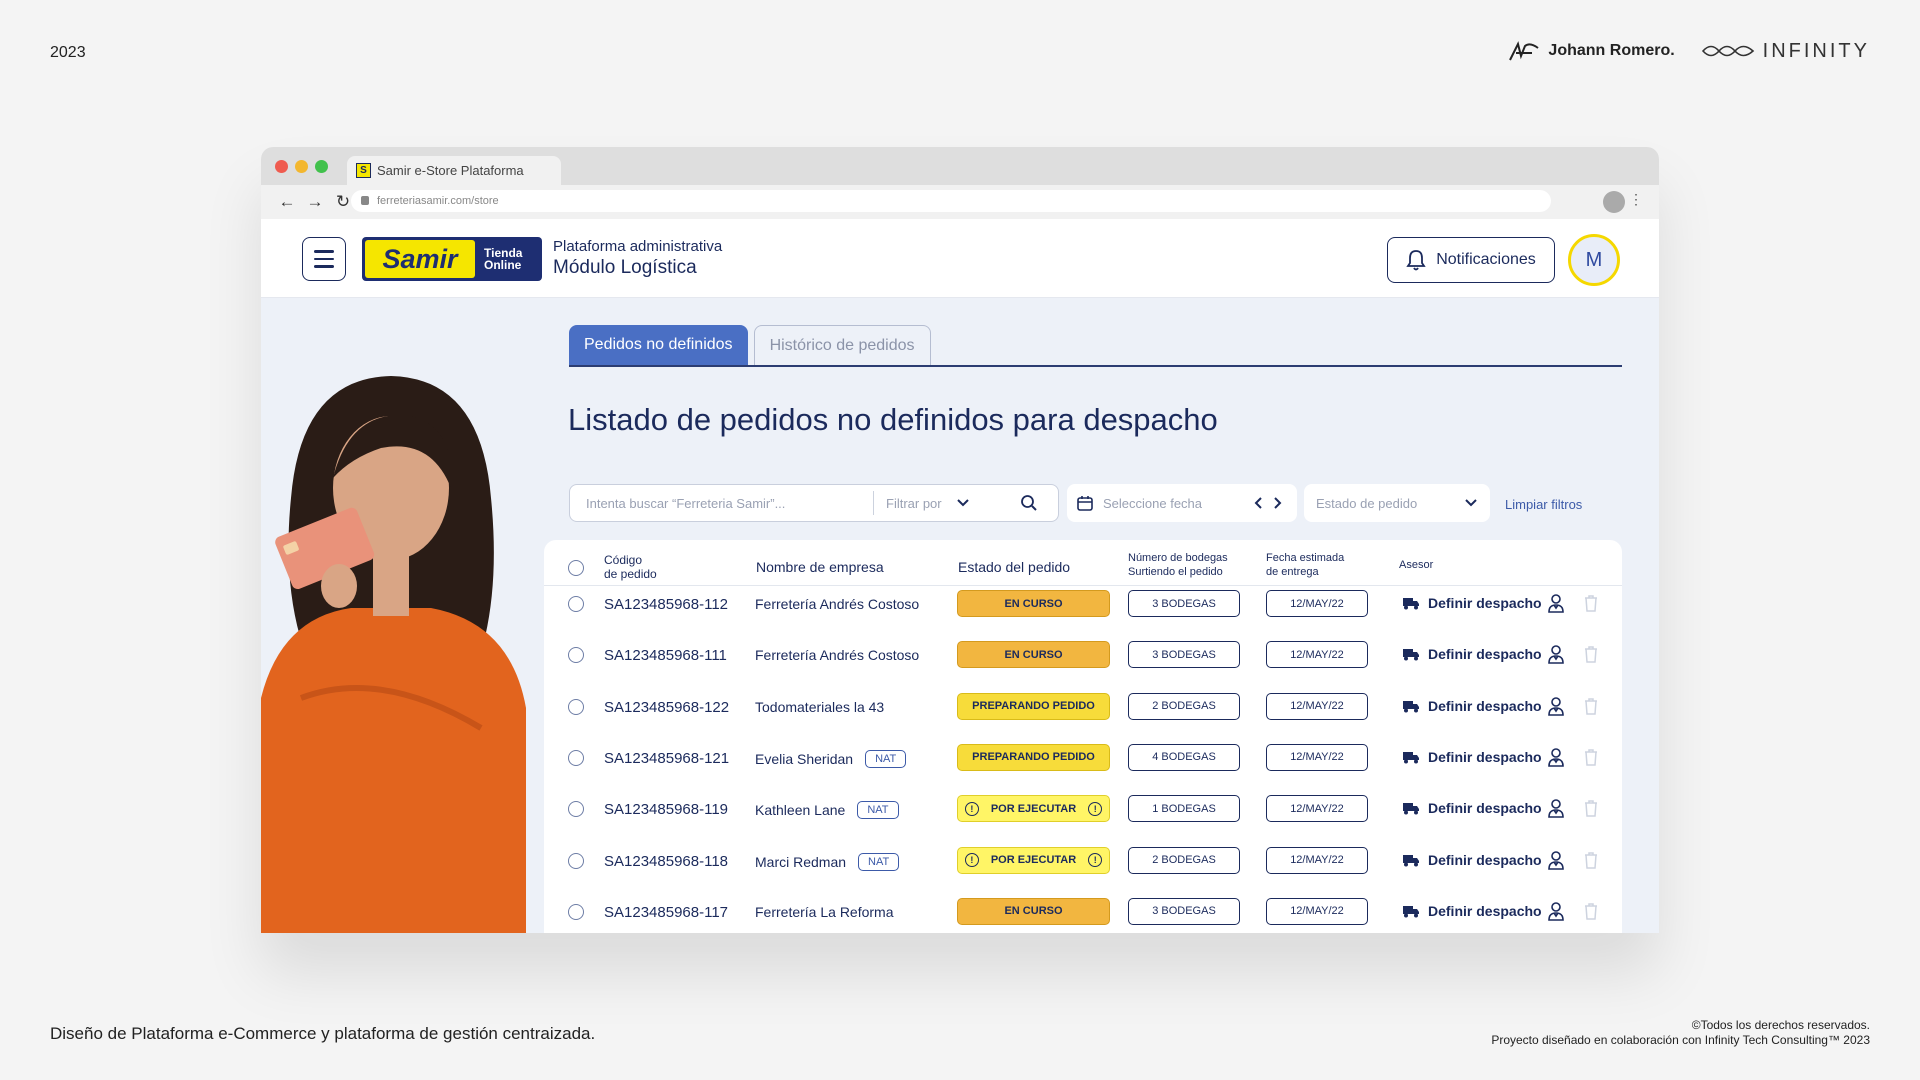 The width and height of the screenshot is (1920, 1080). What do you see at coordinates (1614, 202) in the screenshot?
I see `browser-profile-icon` at bounding box center [1614, 202].